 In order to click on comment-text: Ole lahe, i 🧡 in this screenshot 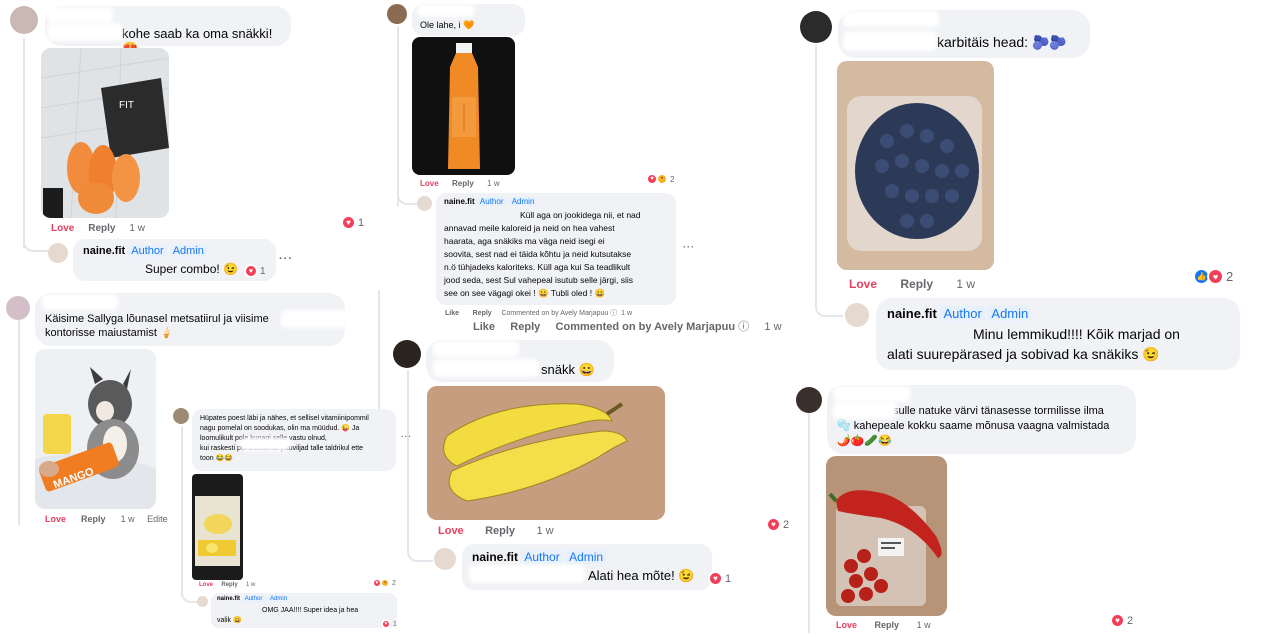, I will do `click(447, 25)`.